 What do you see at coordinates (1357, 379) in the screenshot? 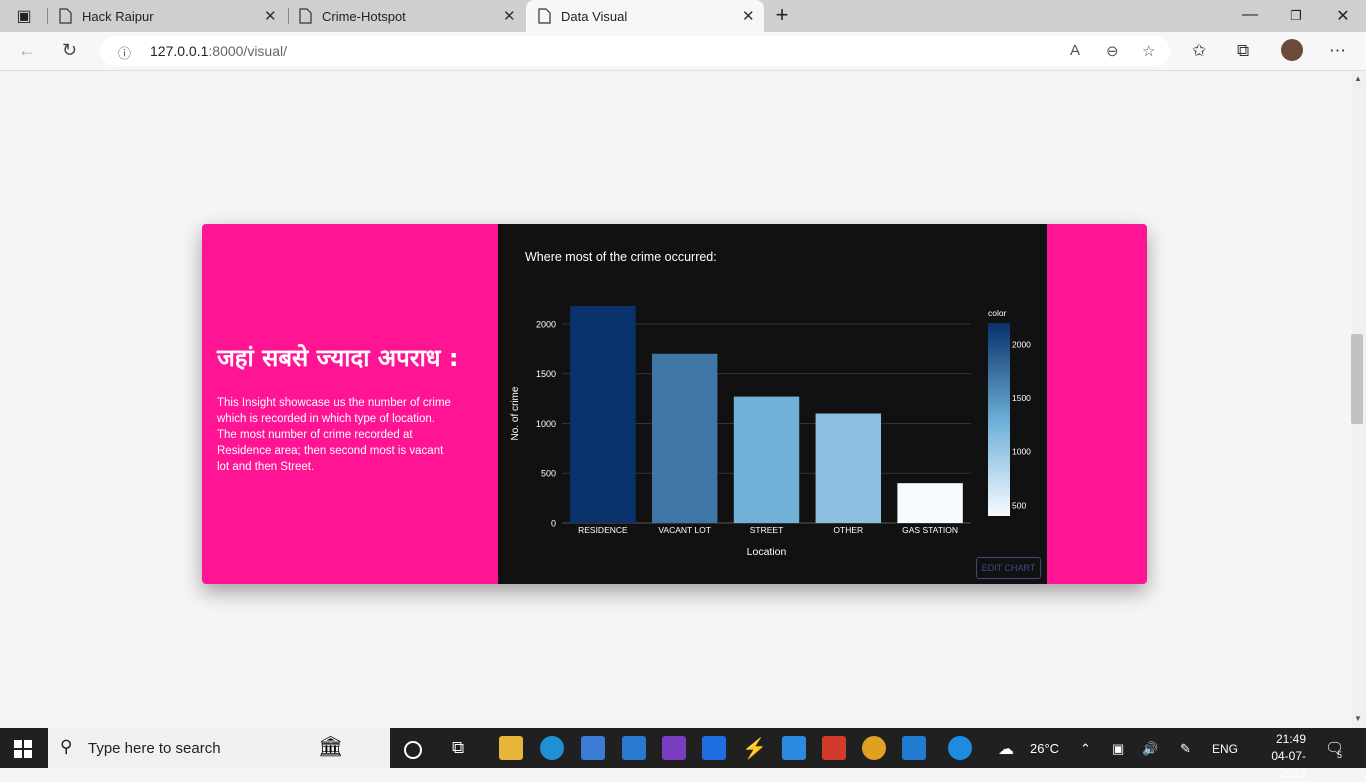
I see `scrollbar-thumb` at bounding box center [1357, 379].